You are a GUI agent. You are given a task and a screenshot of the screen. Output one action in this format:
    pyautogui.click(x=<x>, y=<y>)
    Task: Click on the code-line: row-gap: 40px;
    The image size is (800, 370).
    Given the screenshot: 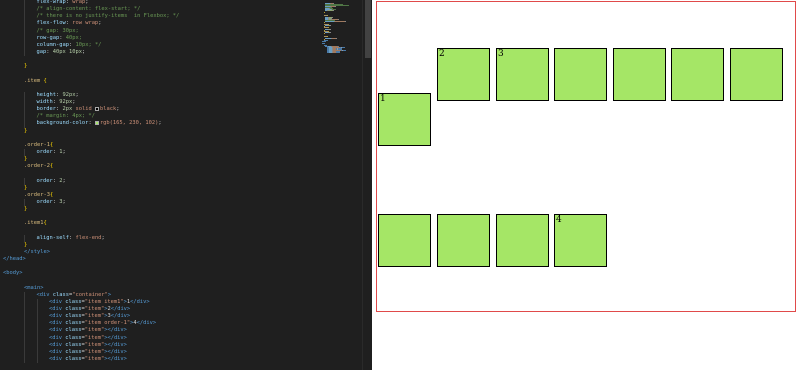 What is the action you would take?
    pyautogui.click(x=159, y=38)
    